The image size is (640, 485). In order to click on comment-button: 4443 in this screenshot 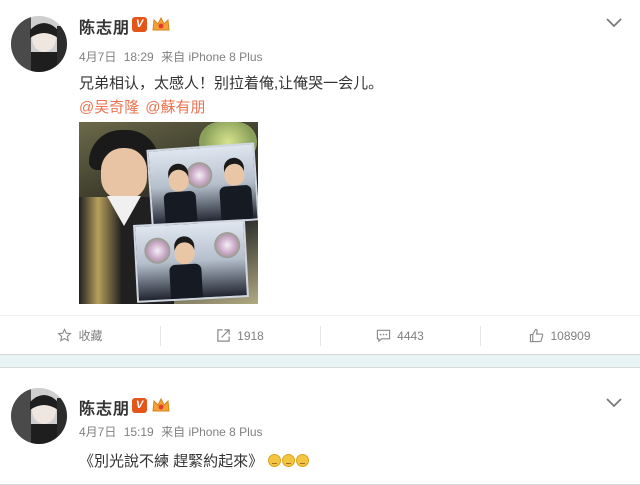, I will do `click(400, 335)`.